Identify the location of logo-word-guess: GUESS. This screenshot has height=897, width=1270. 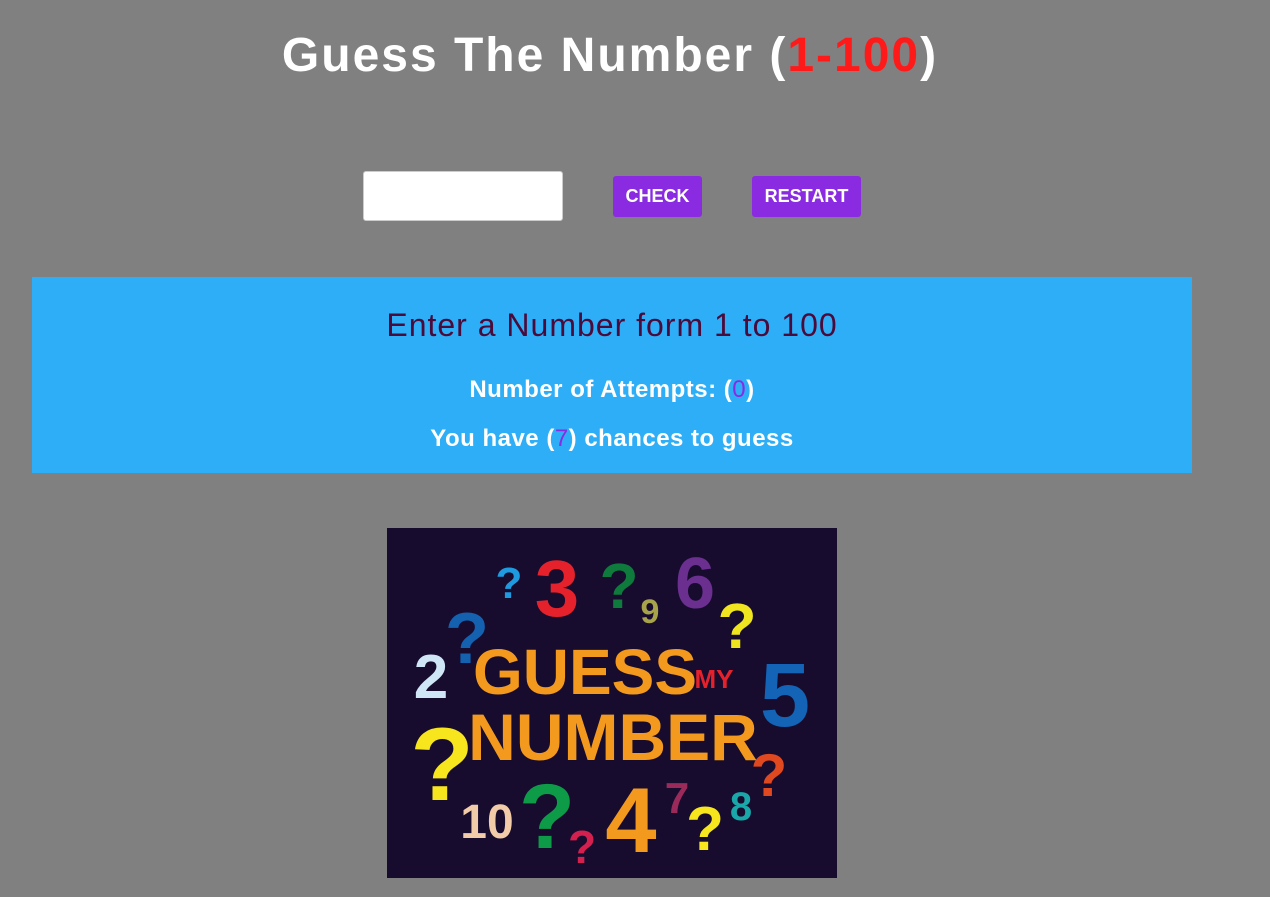
(585, 672).